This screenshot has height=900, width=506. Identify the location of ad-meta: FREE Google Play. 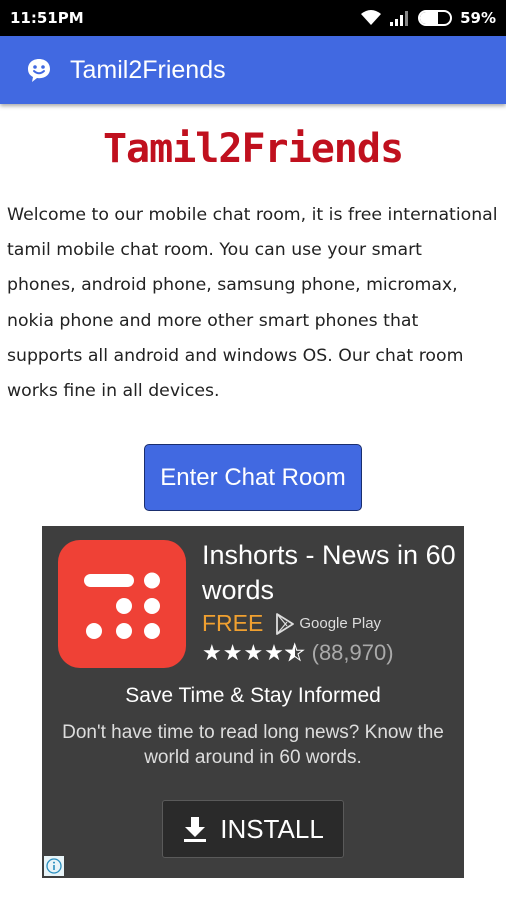
(291, 623).